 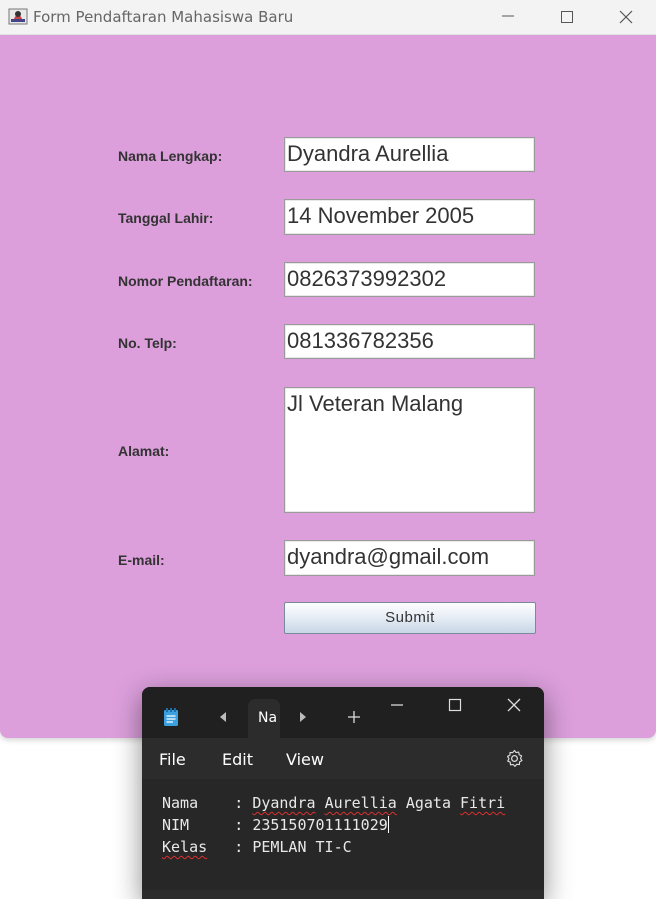 What do you see at coordinates (514, 758) in the screenshot?
I see `settings-gear-icon` at bounding box center [514, 758].